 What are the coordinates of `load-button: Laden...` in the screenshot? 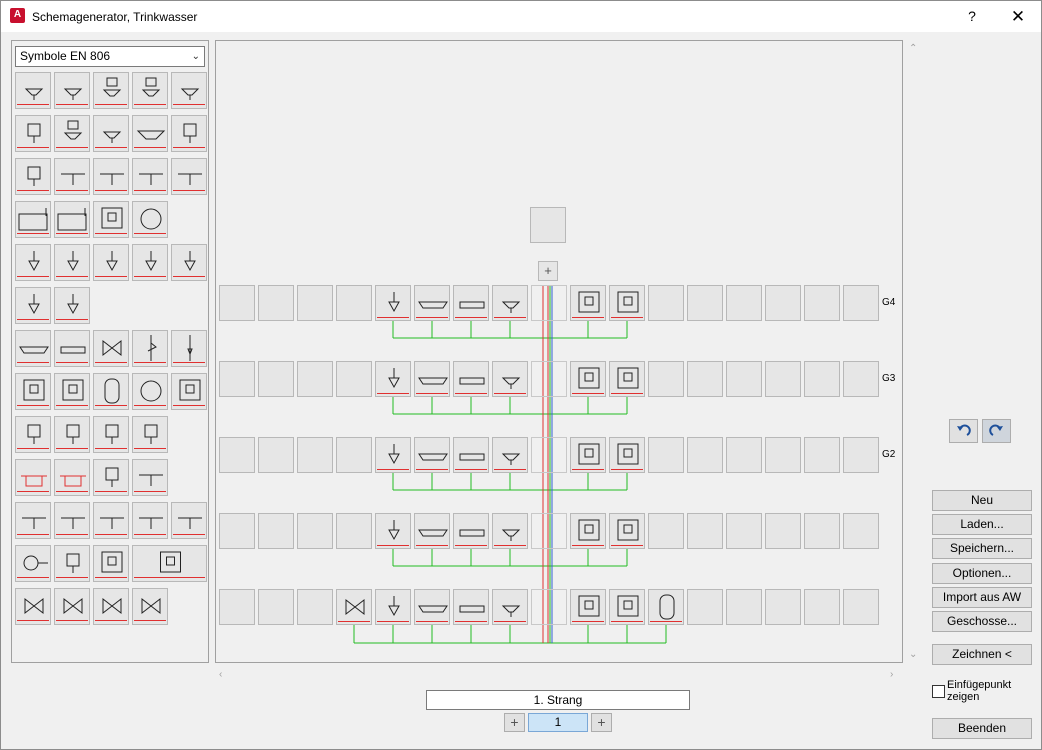 It's located at (982, 524).